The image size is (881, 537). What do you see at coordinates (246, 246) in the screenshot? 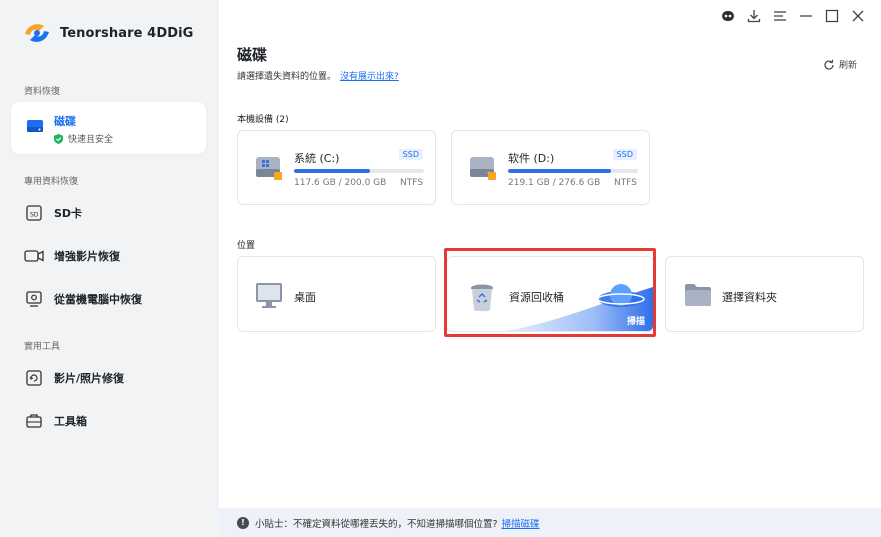
I see `locations-label: 位置` at bounding box center [246, 246].